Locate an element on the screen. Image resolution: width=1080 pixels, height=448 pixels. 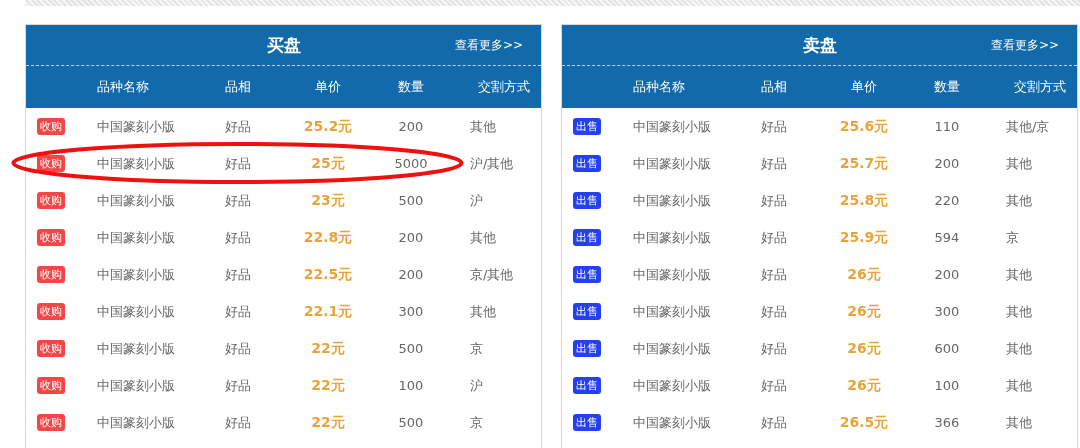
table-cell-text: 100 is located at coordinates (411, 385).